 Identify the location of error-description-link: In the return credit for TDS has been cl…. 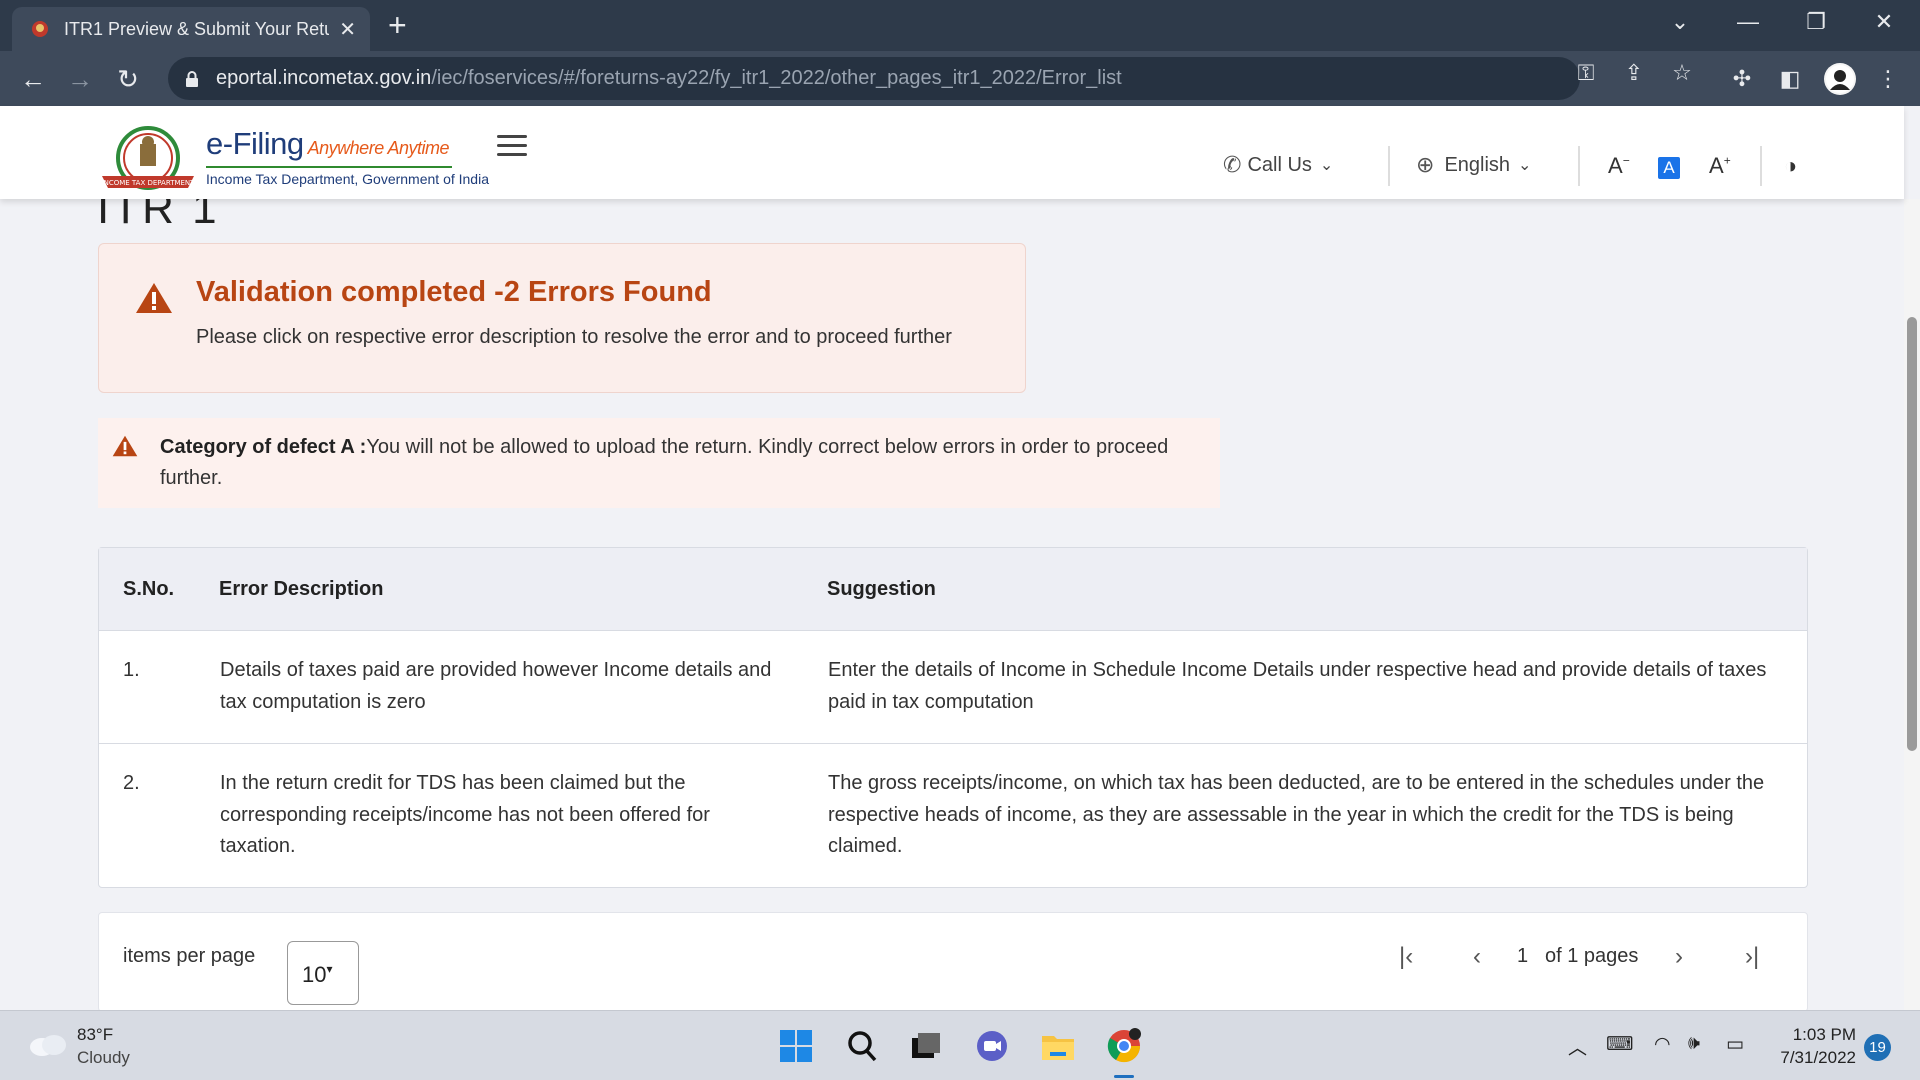
(505, 815).